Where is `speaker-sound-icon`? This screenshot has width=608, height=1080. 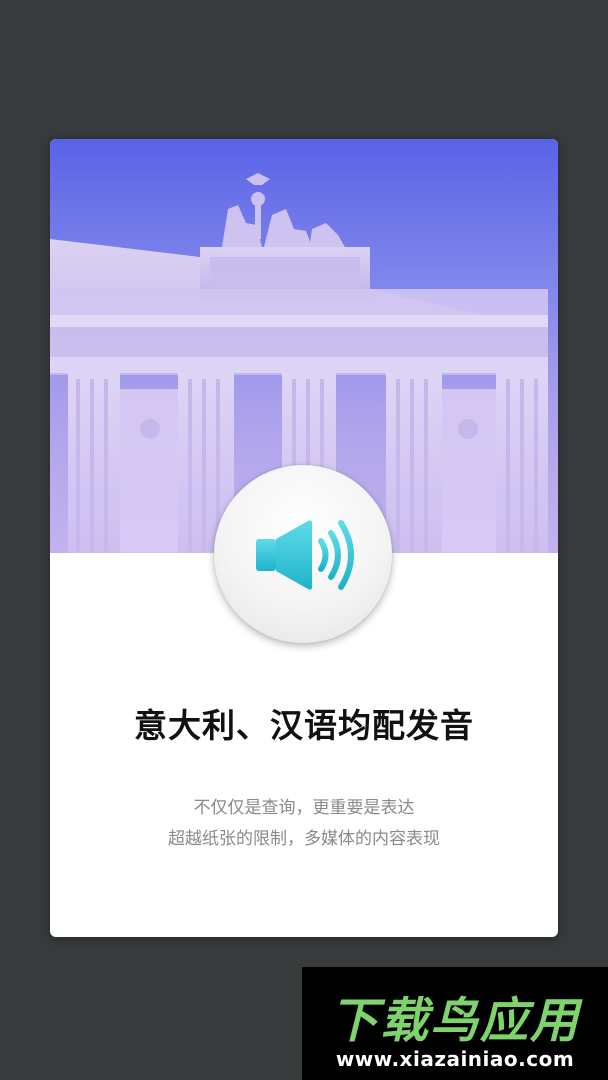 speaker-sound-icon is located at coordinates (305, 555).